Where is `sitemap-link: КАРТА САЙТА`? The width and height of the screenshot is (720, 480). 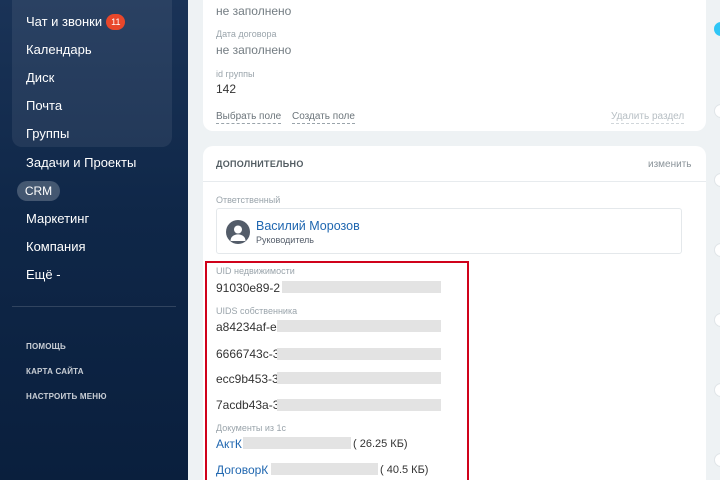
sitemap-link: КАРТА САЙТА is located at coordinates (55, 371).